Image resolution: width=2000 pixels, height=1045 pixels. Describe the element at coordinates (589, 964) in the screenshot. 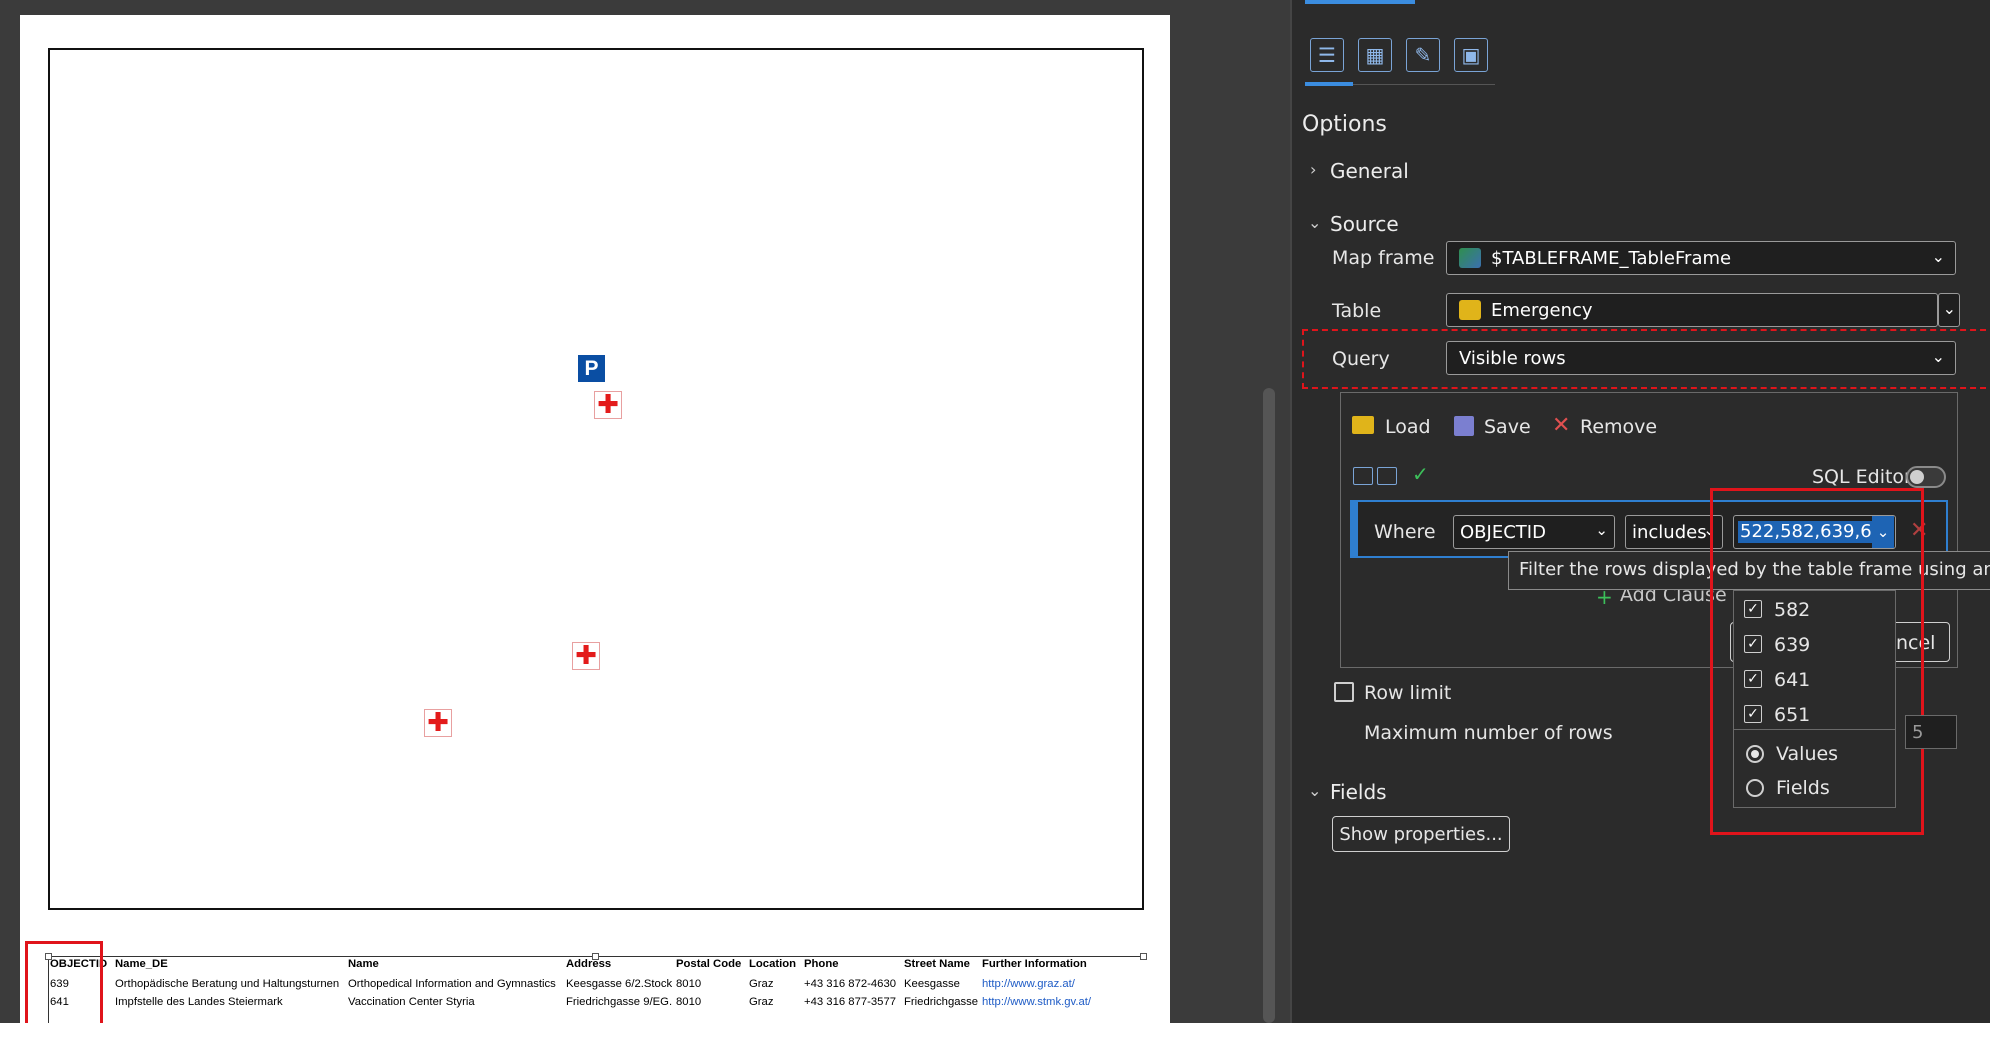

I see `table-header-address: Address` at that location.